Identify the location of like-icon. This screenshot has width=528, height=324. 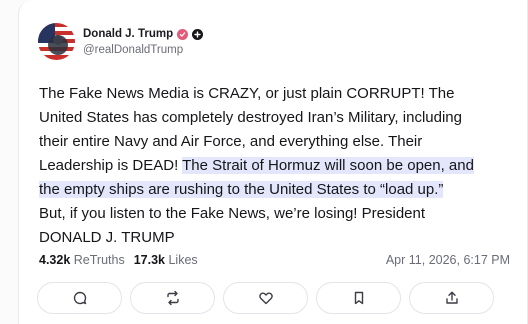
(265, 298).